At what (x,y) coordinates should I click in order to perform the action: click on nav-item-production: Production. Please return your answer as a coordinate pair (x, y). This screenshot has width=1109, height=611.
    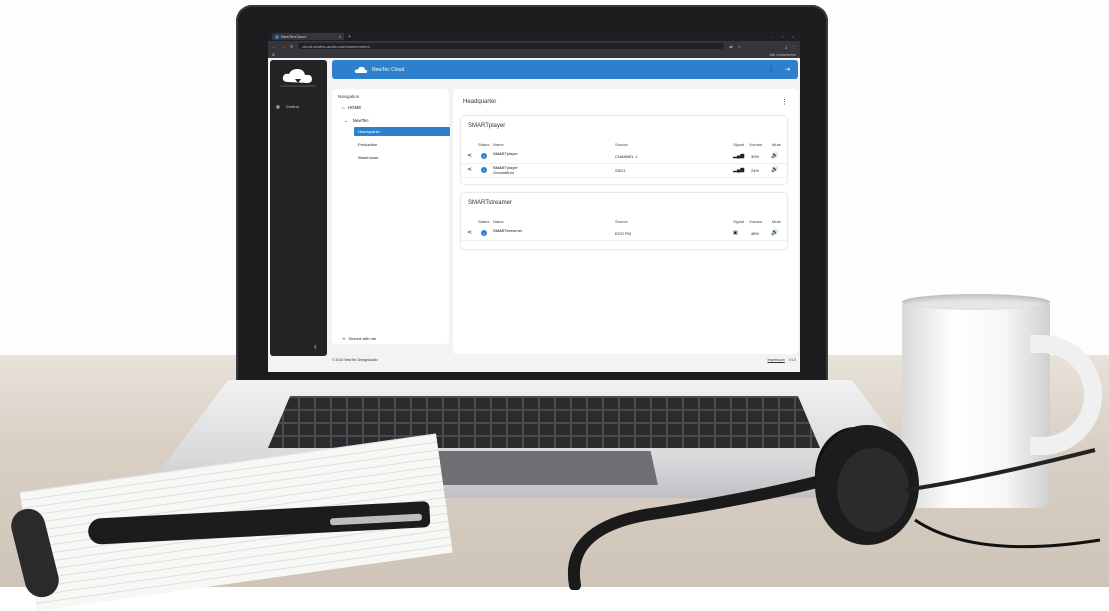
    Looking at the image, I should click on (402, 144).